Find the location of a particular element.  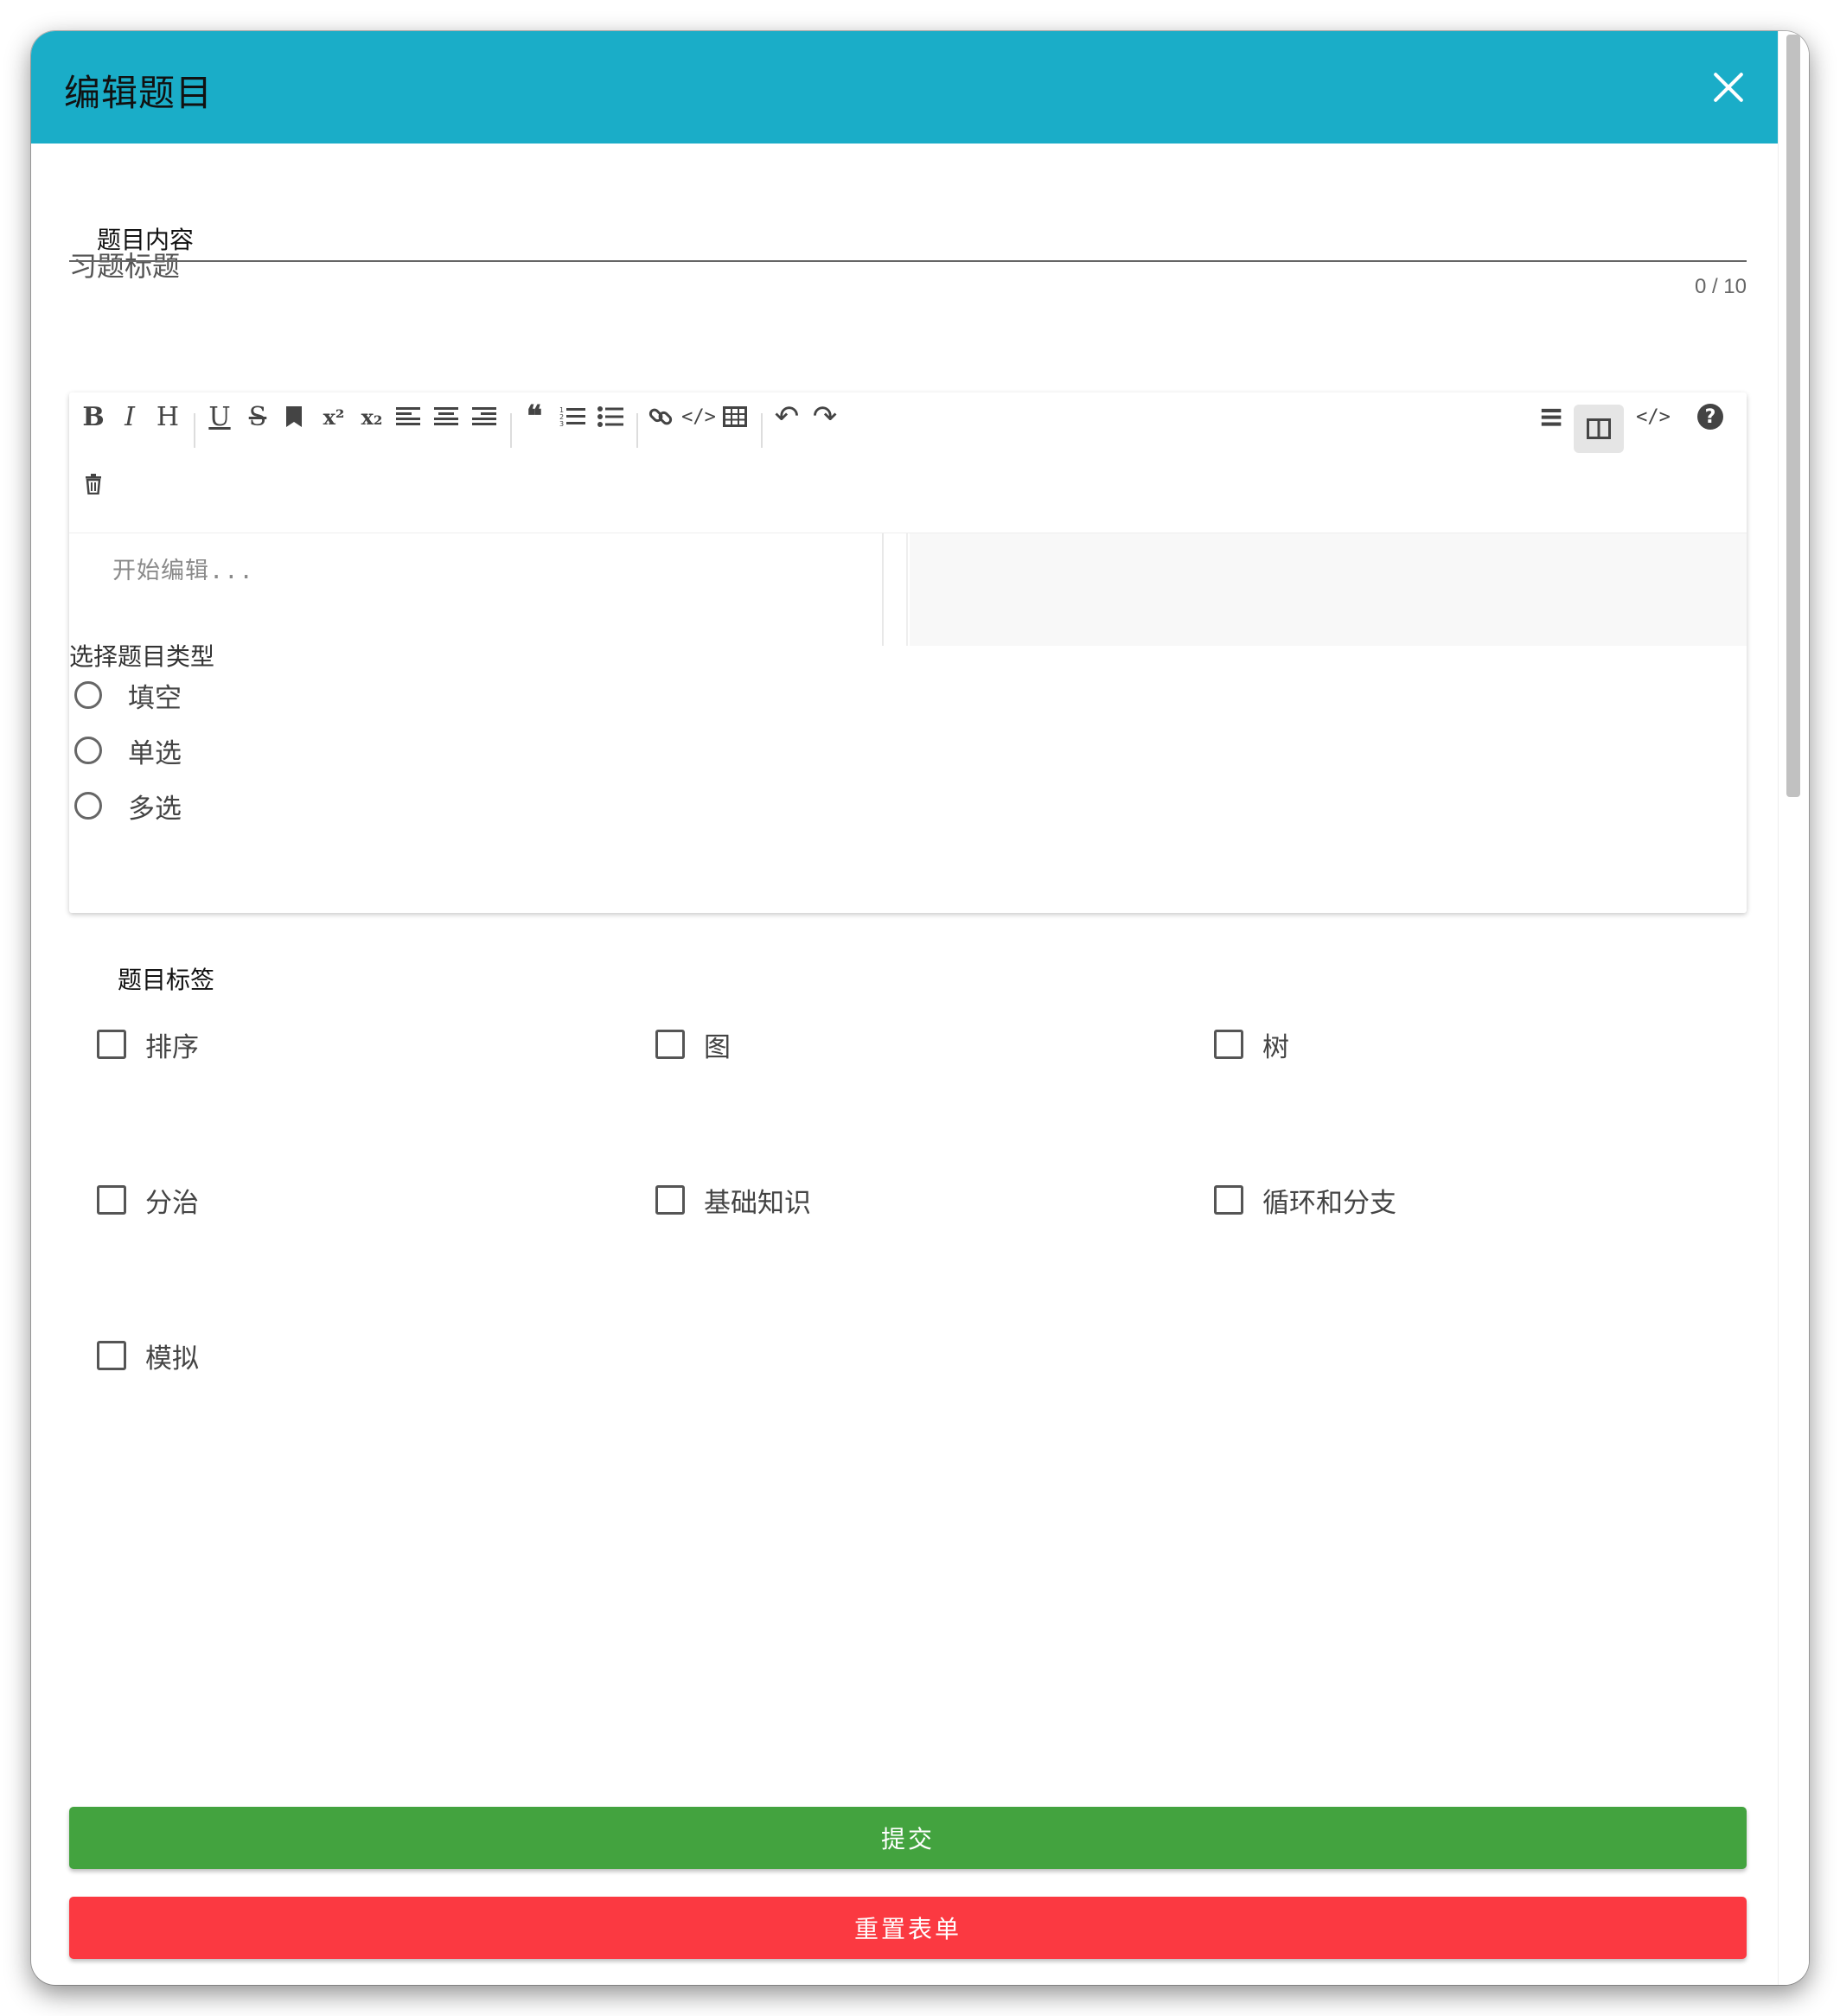

close-icon is located at coordinates (1728, 87).